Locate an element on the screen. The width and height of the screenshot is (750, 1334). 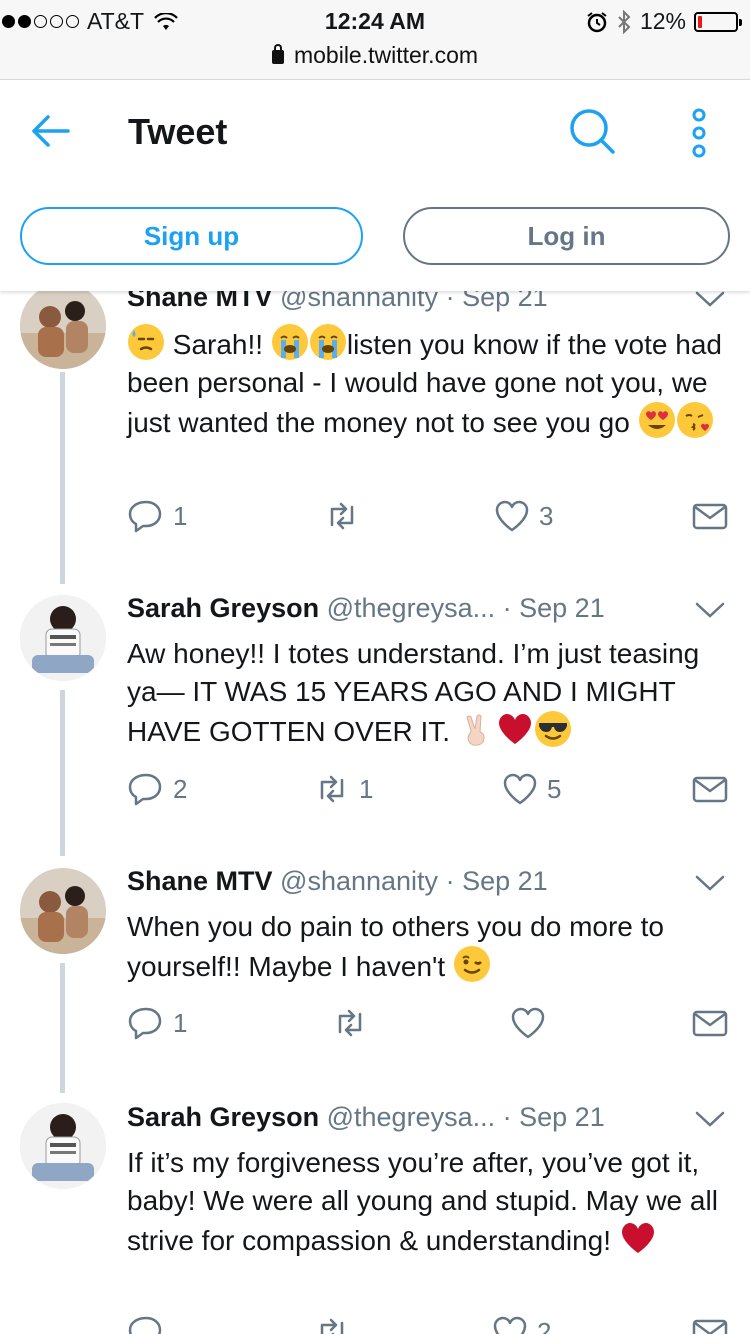
back-arrow-icon is located at coordinates (50, 131).